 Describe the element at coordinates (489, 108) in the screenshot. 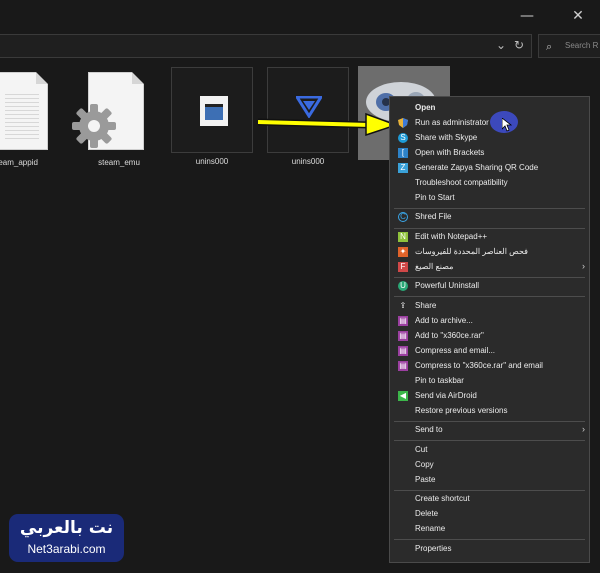

I see `menu-item-open: Open` at that location.